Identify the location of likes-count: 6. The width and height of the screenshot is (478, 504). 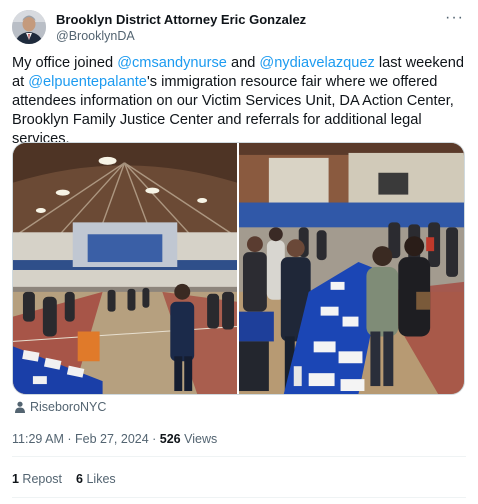
(79, 479).